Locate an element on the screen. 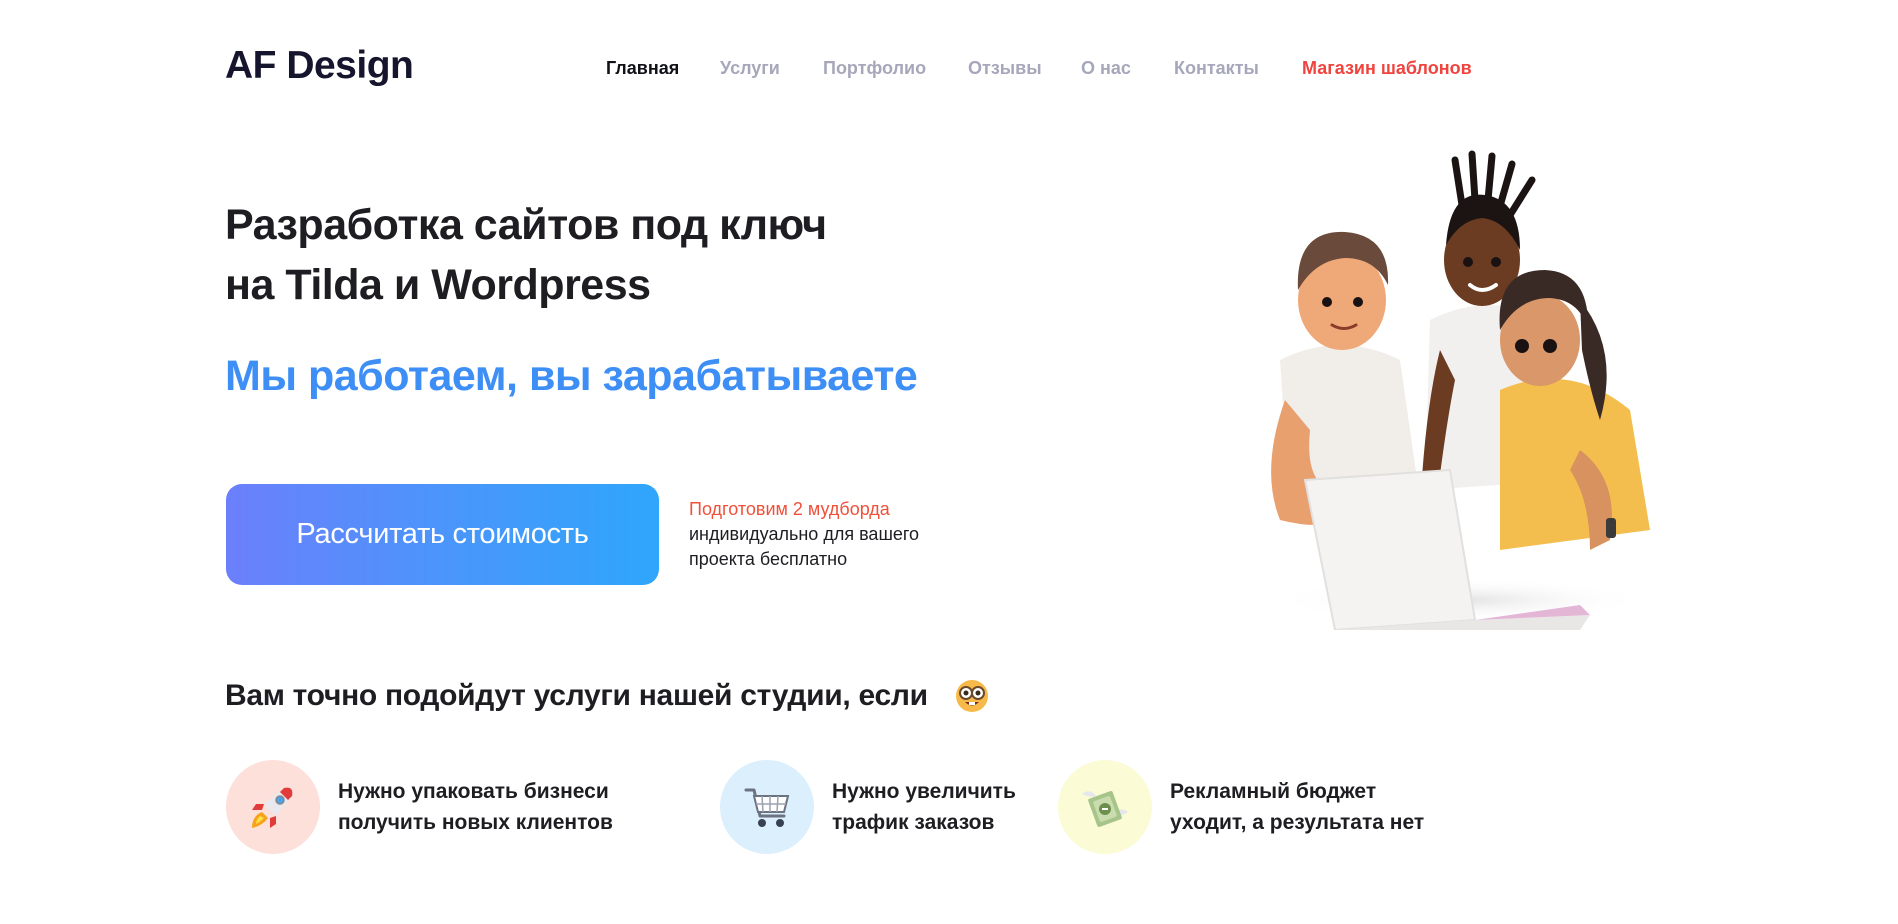 This screenshot has height=924, width=1898. hero-title-line-1: Разработка сайтов под ключ is located at coordinates (526, 225).